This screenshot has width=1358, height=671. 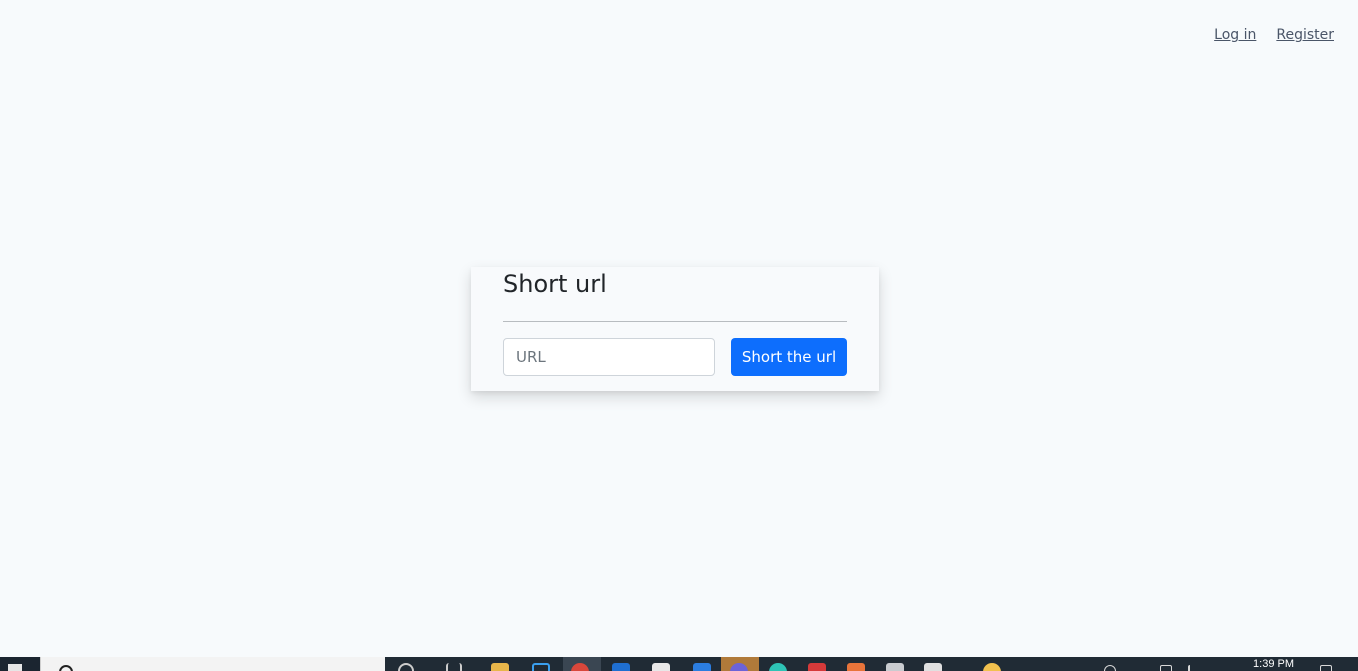 I want to click on card-title: Short url, so click(x=555, y=284).